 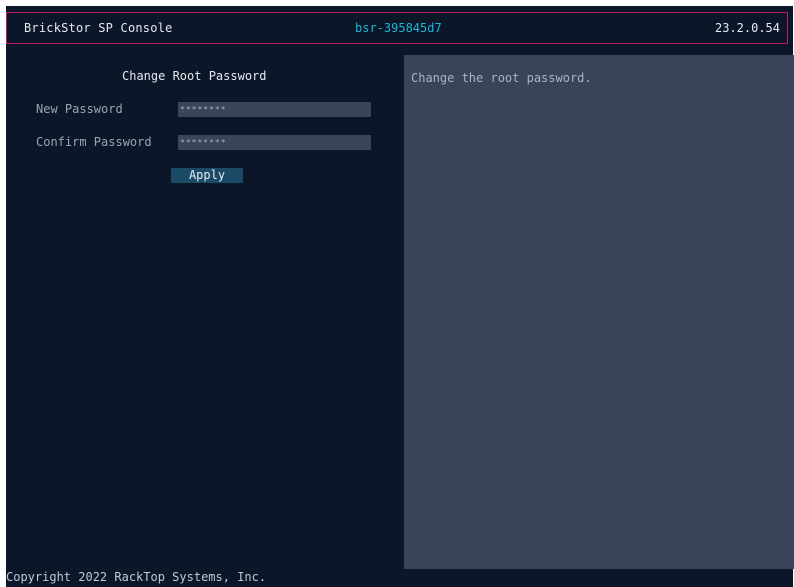 I want to click on help-text: Change the root password., so click(x=501, y=78).